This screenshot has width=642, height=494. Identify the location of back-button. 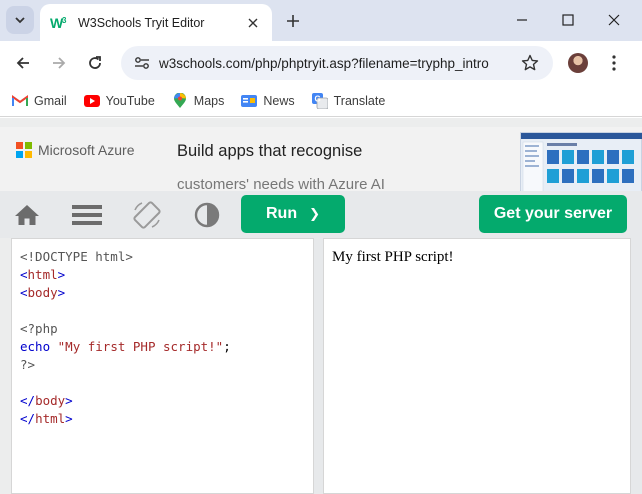
(23, 63).